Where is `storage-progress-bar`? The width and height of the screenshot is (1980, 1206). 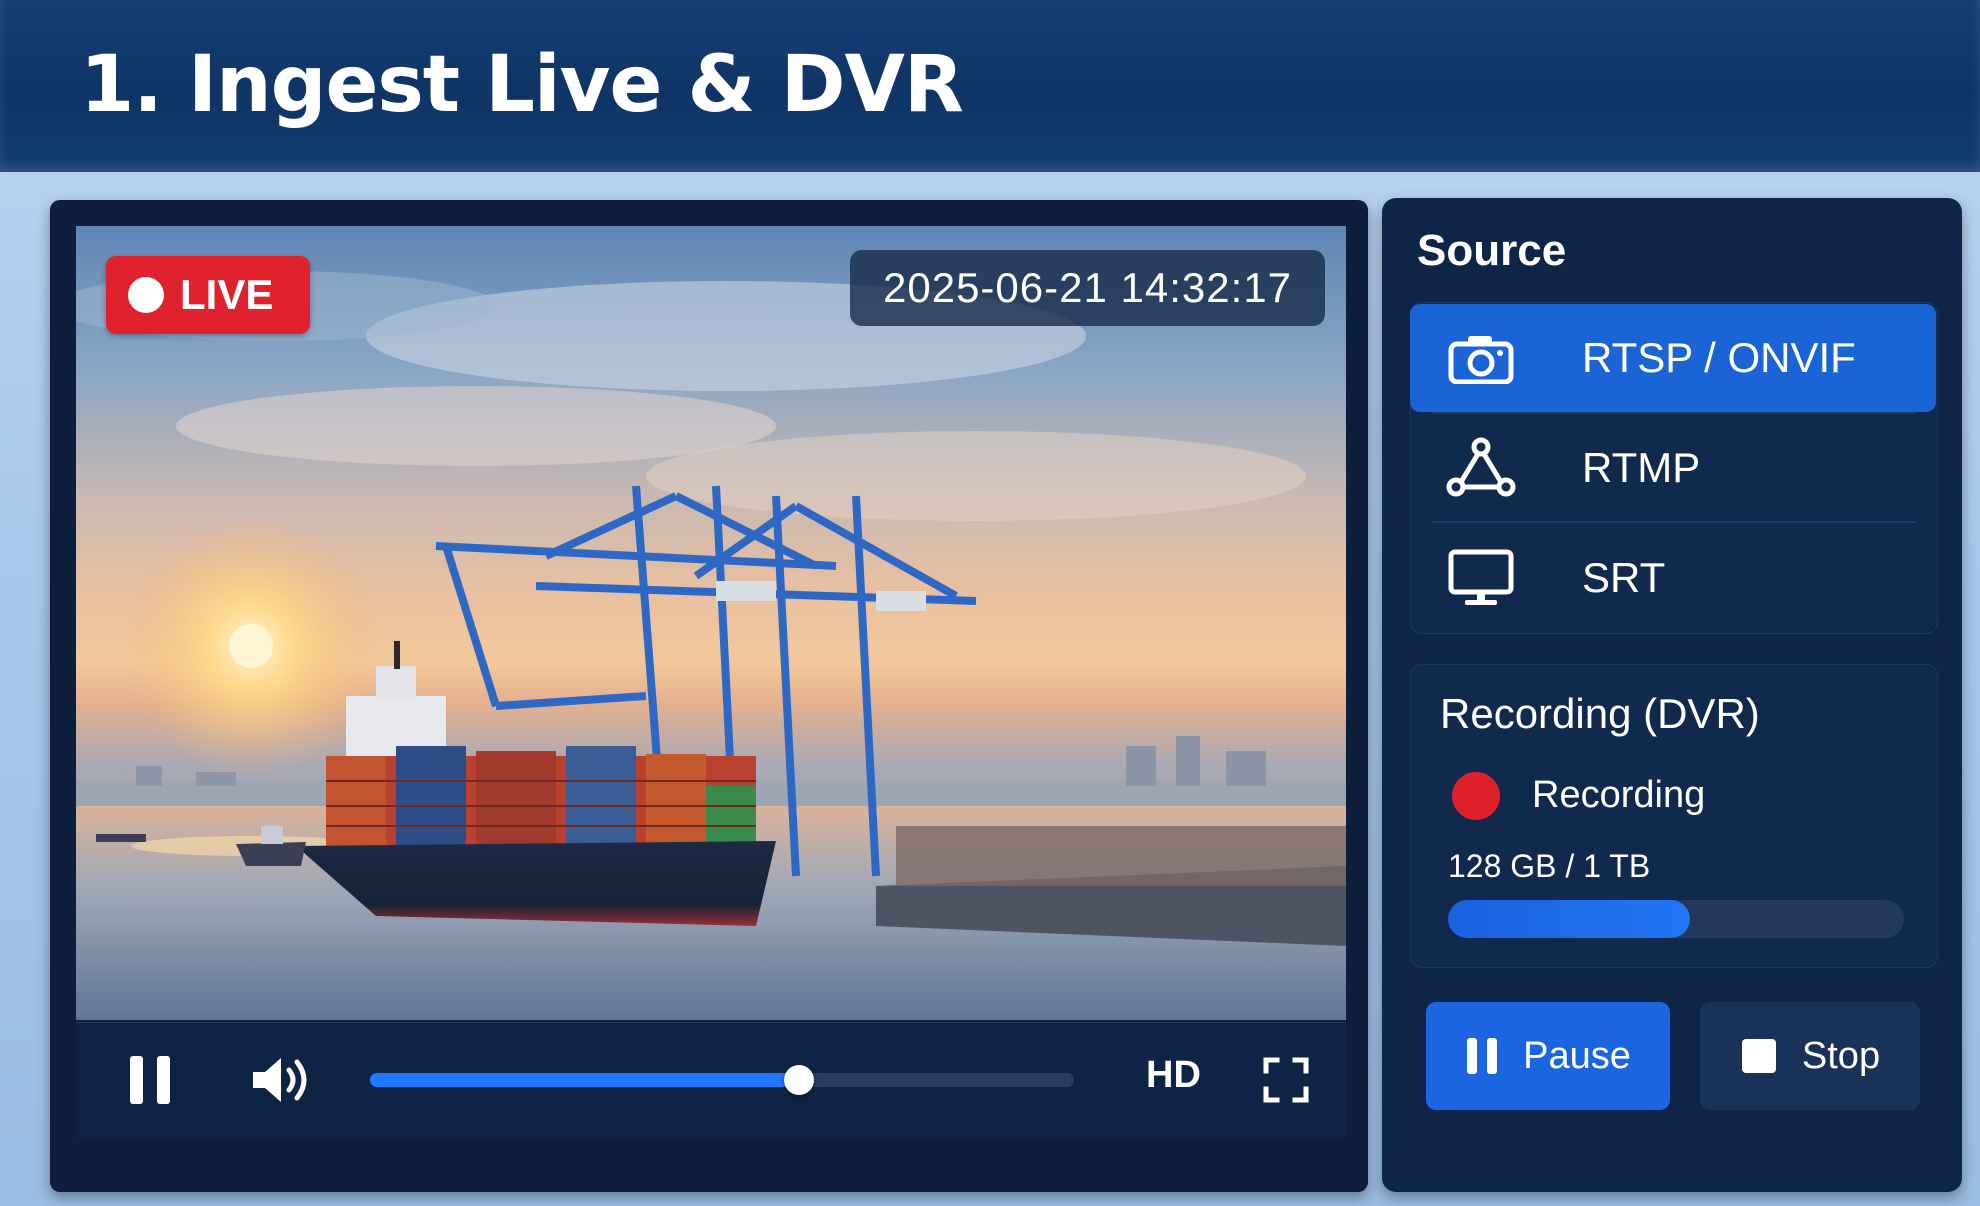 storage-progress-bar is located at coordinates (1676, 919).